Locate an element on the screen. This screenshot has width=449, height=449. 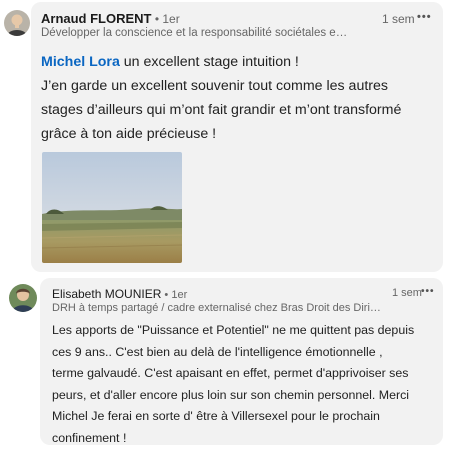
author-line: Elisabeth MOUNIER • 1er is located at coordinates (119, 294).